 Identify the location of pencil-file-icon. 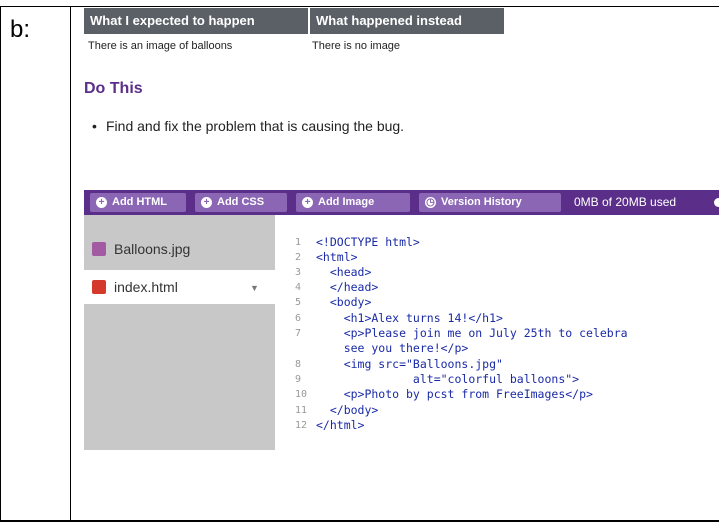
(99, 287).